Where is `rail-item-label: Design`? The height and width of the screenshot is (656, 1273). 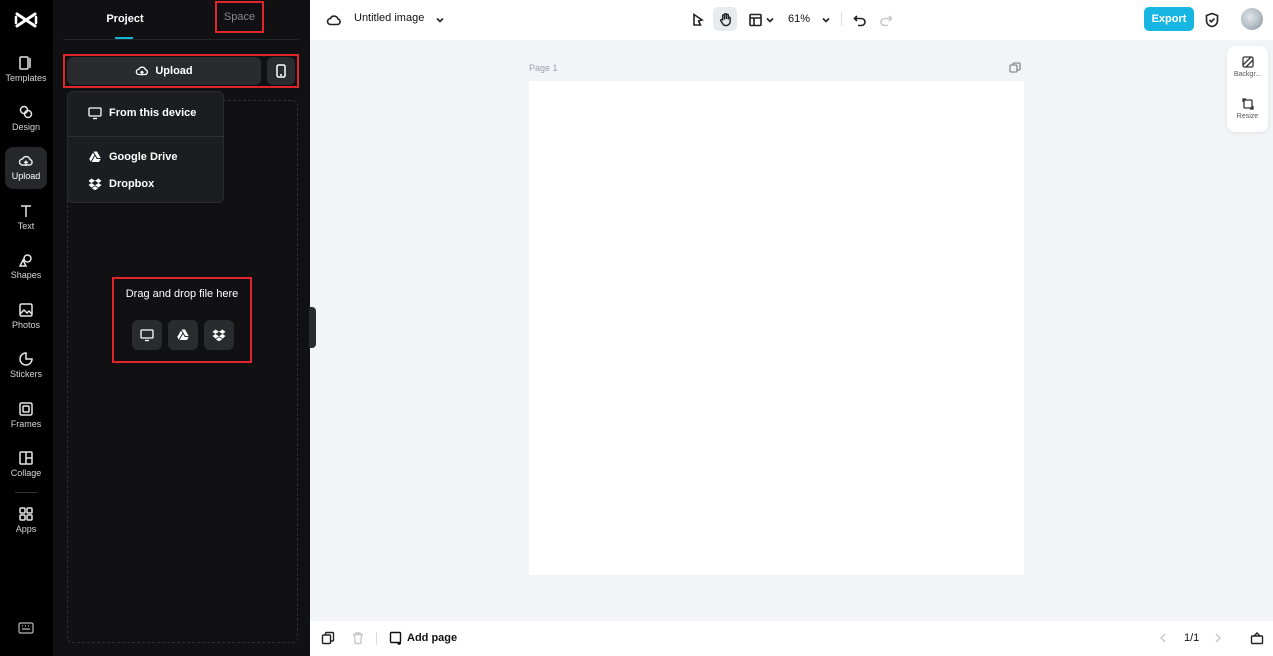 rail-item-label: Design is located at coordinates (25, 127).